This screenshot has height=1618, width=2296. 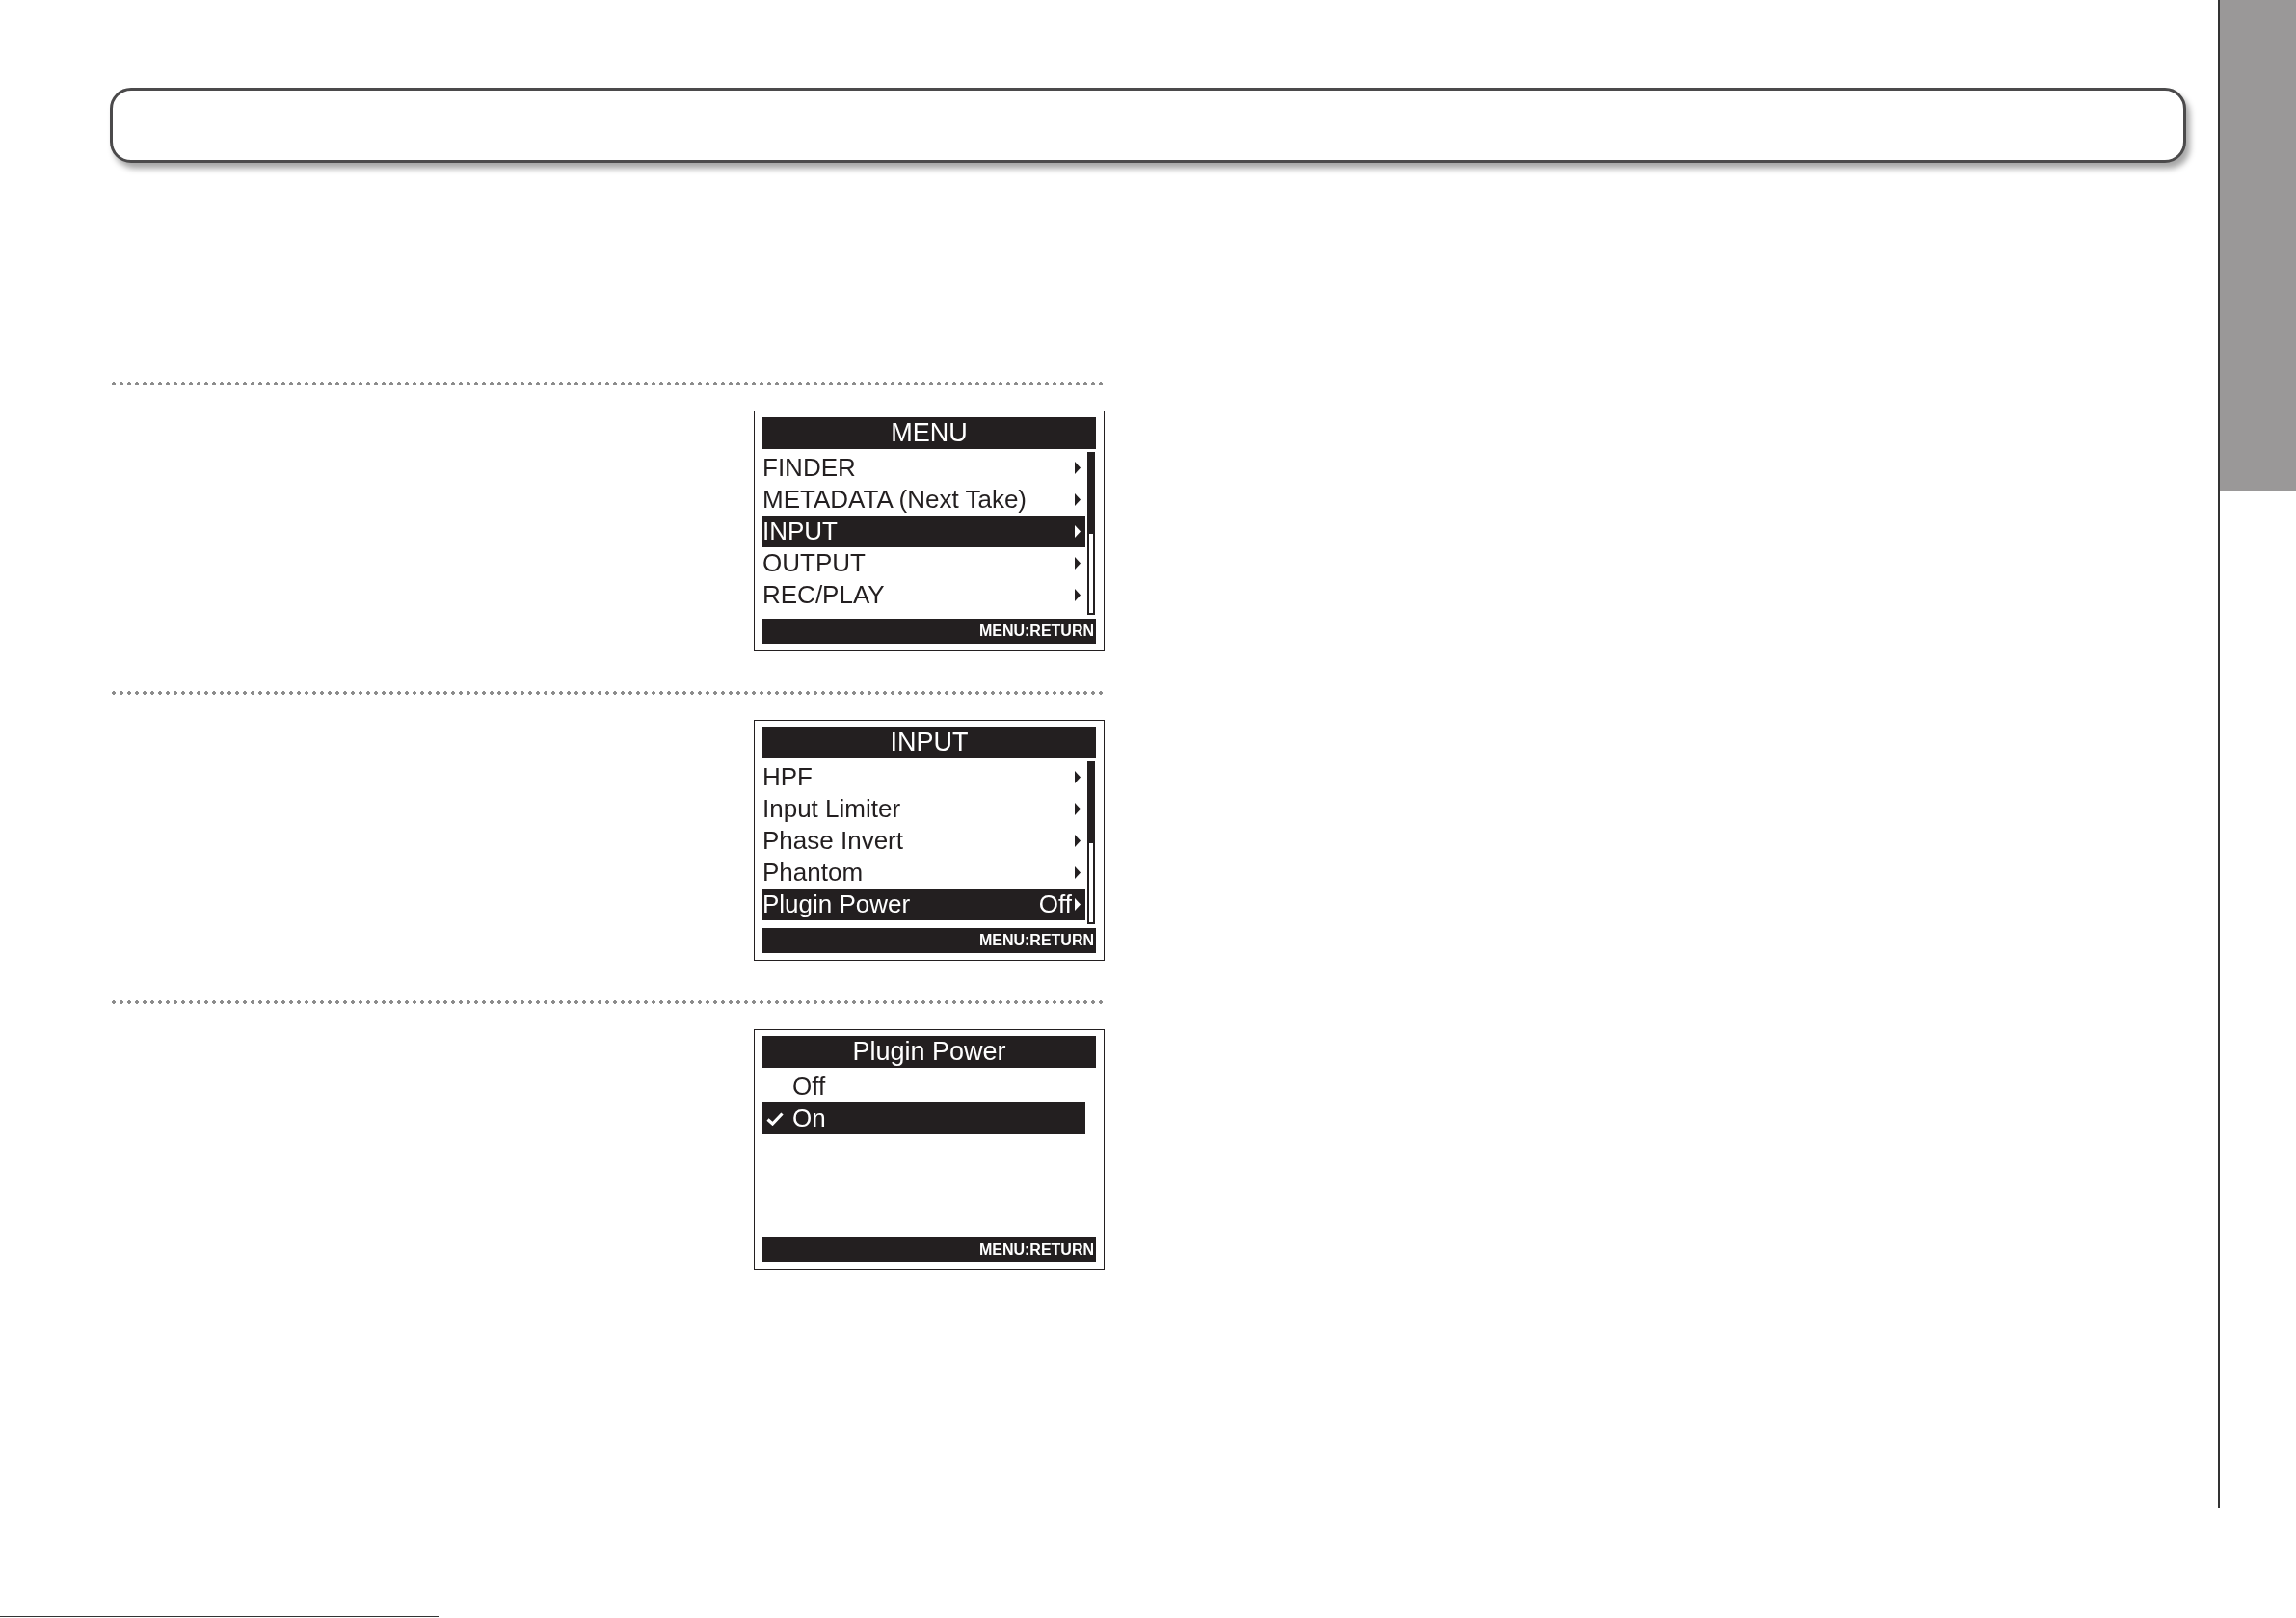 I want to click on menu-item: INPUT, so click(x=924, y=531).